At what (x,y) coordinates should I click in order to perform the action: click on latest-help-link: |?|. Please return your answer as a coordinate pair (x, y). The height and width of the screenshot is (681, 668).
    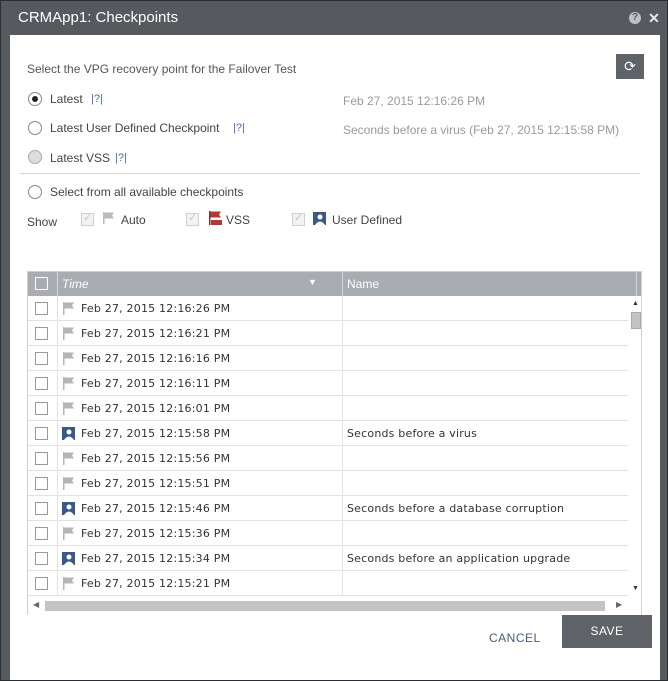
    Looking at the image, I should click on (97, 99).